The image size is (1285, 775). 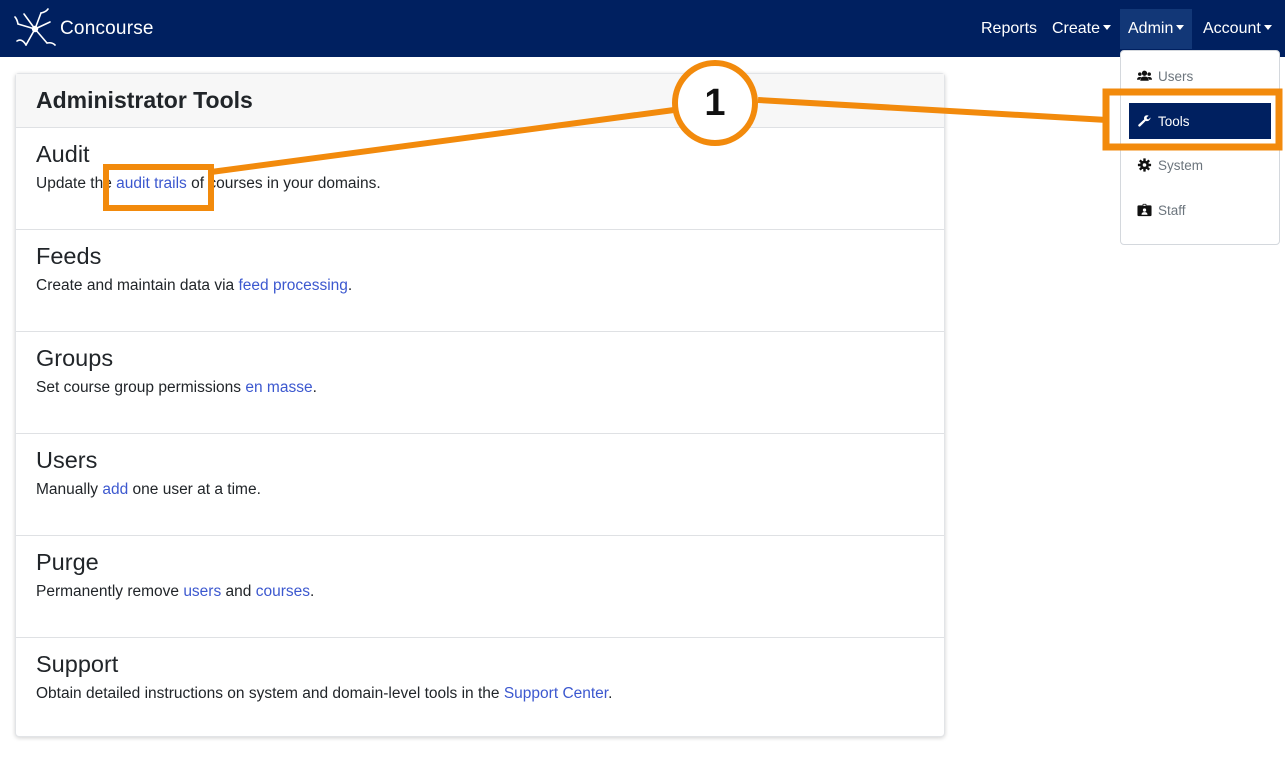 I want to click on section-description: Permanently remove users and courses., so click(x=490, y=592).